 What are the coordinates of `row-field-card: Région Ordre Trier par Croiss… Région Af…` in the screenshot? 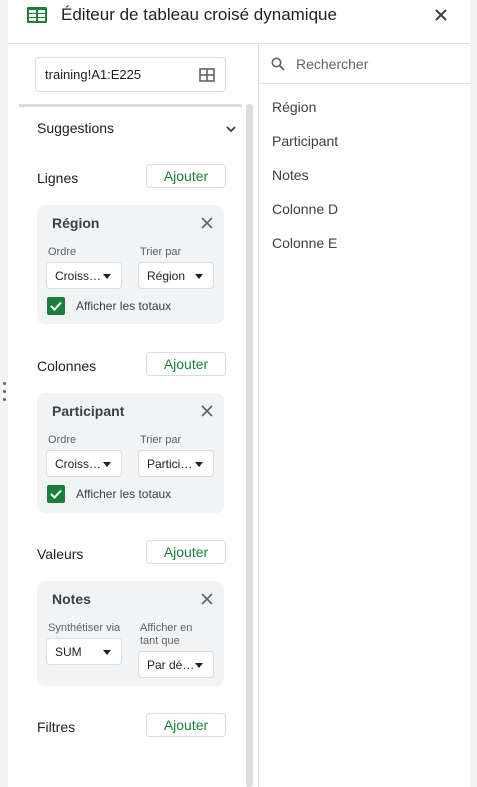 It's located at (130, 264).